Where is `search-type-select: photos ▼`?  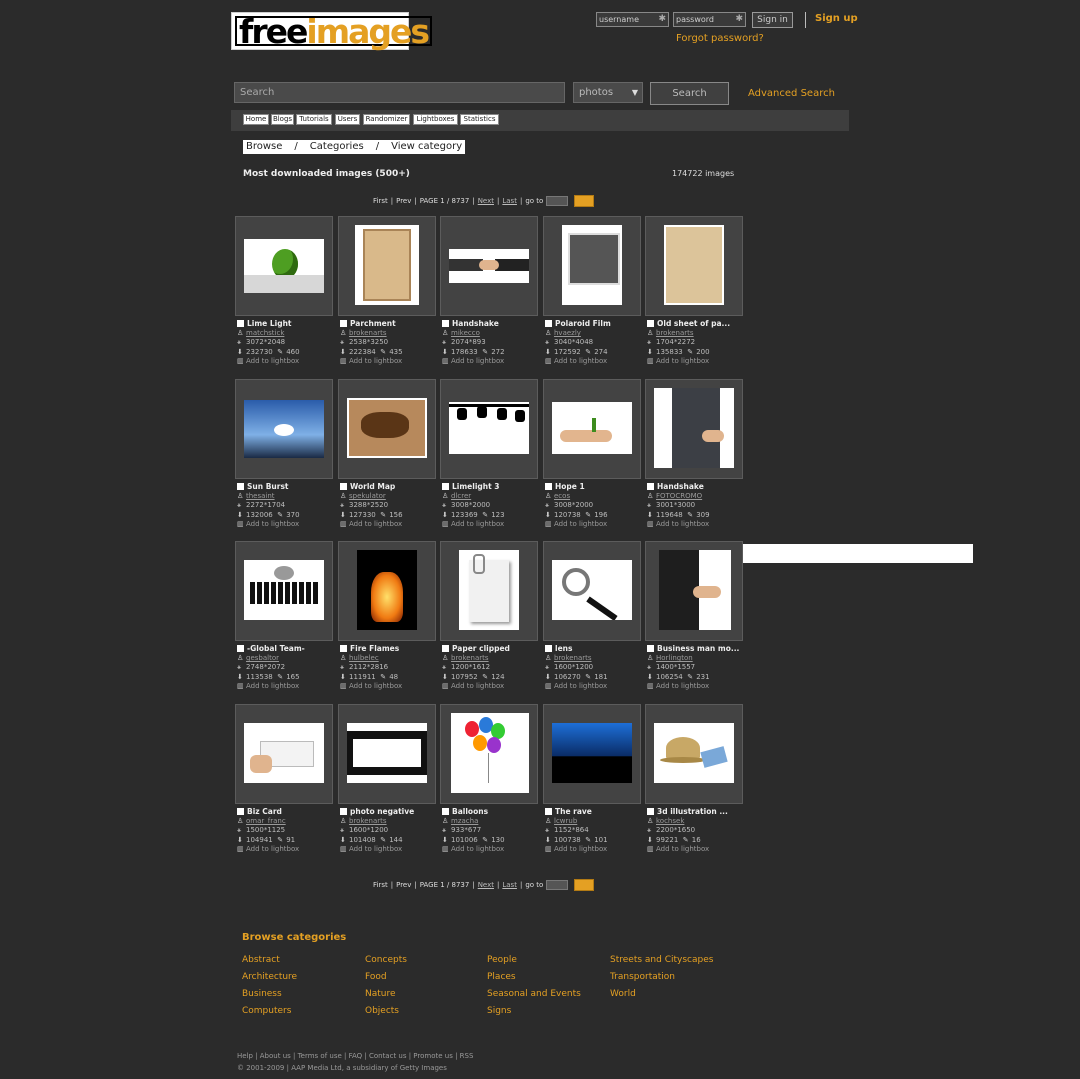
search-type-select: photos ▼ is located at coordinates (608, 92).